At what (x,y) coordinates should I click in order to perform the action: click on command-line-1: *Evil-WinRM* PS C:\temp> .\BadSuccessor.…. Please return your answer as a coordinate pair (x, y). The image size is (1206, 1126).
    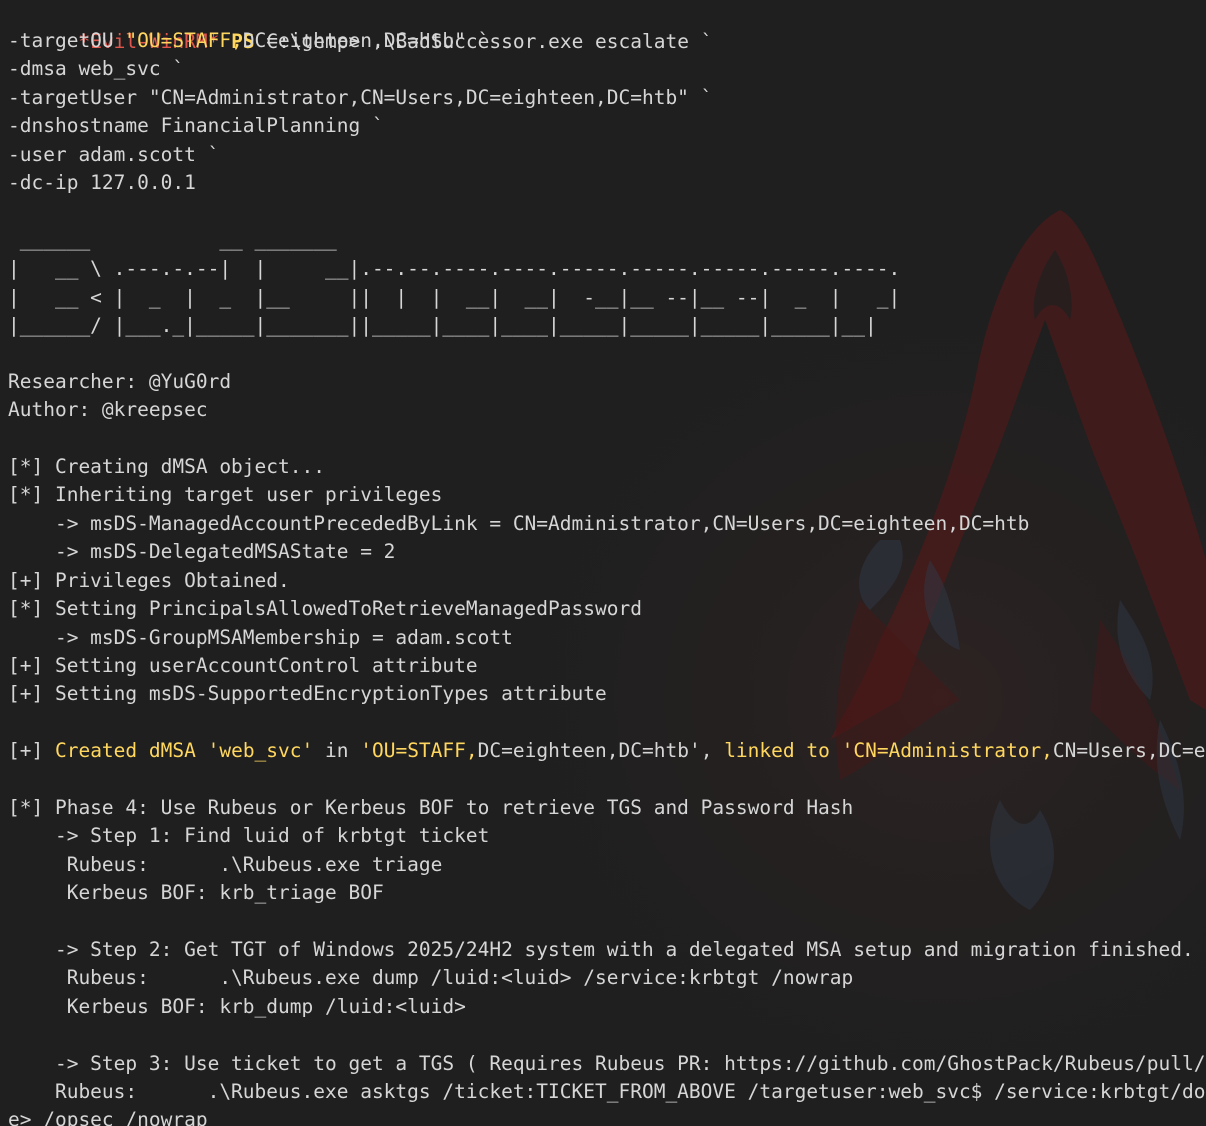
    Looking at the image, I should click on (360, 26).